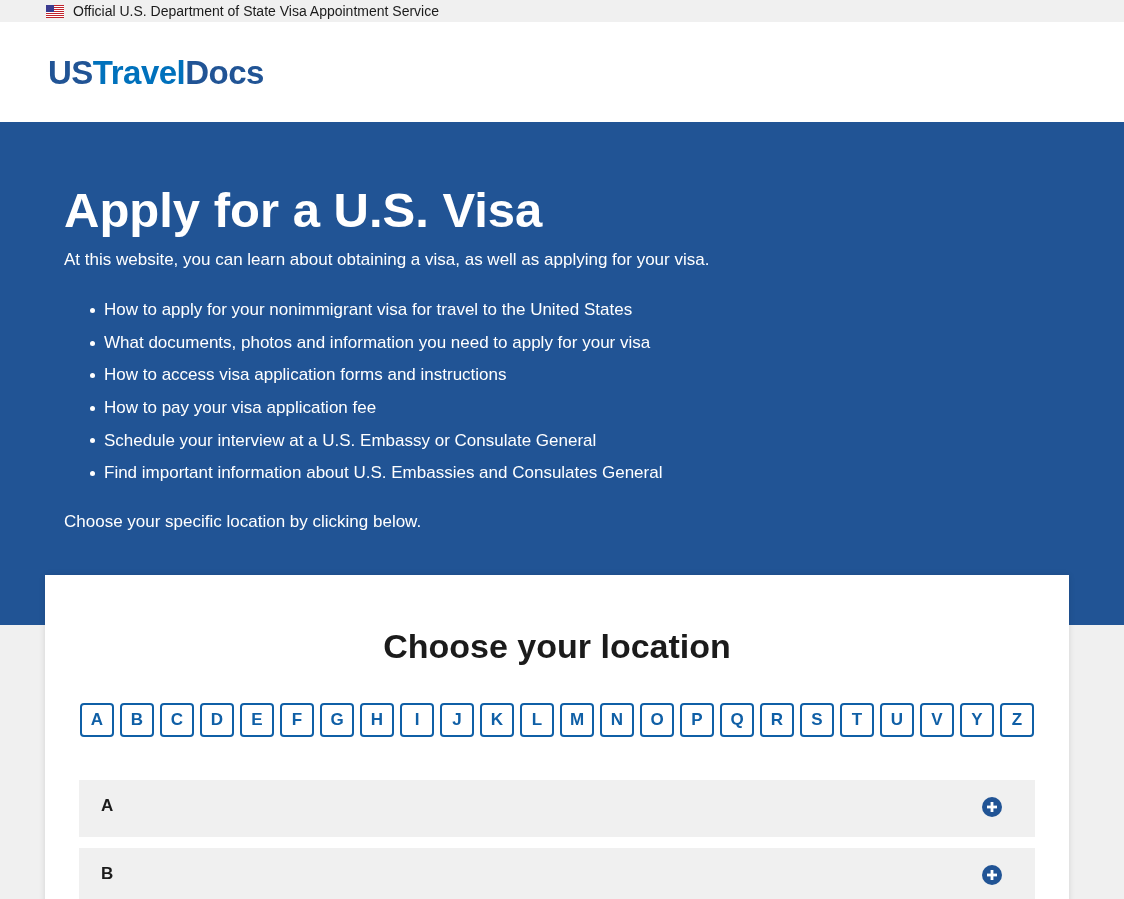 The height and width of the screenshot is (899, 1124). Describe the element at coordinates (537, 719) in the screenshot. I see `letter-filter-button: L` at that location.